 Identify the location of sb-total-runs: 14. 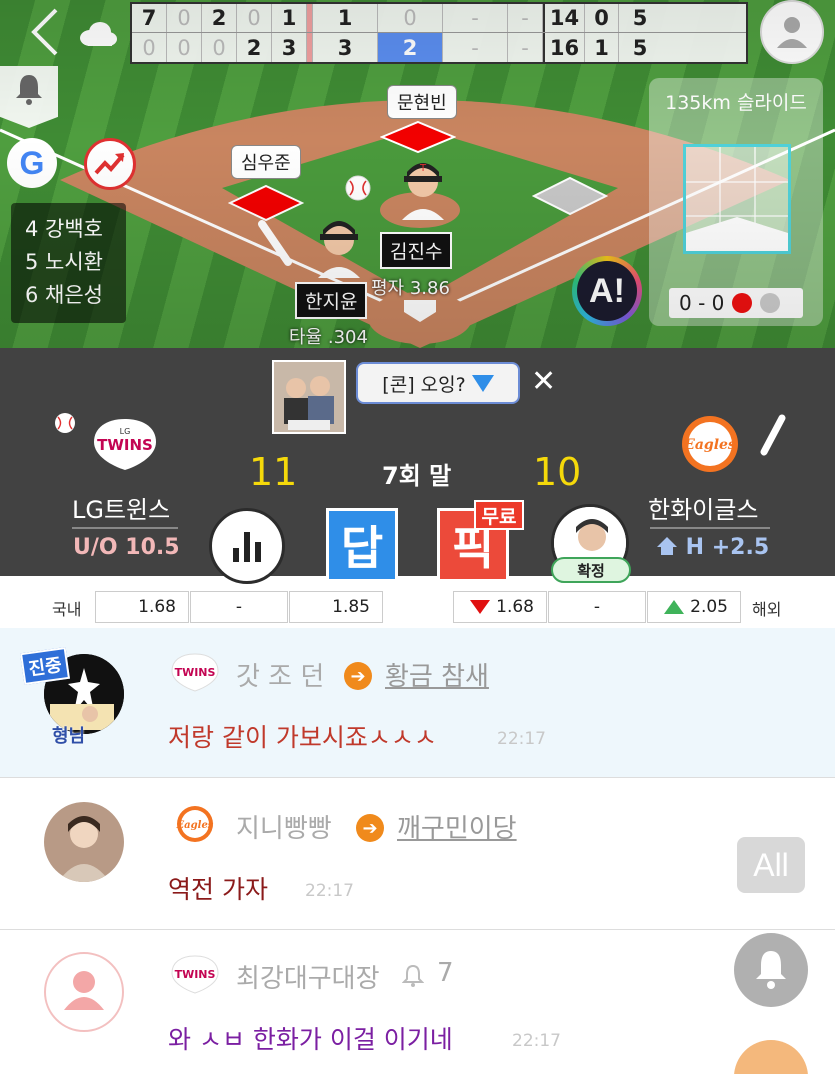
(564, 18).